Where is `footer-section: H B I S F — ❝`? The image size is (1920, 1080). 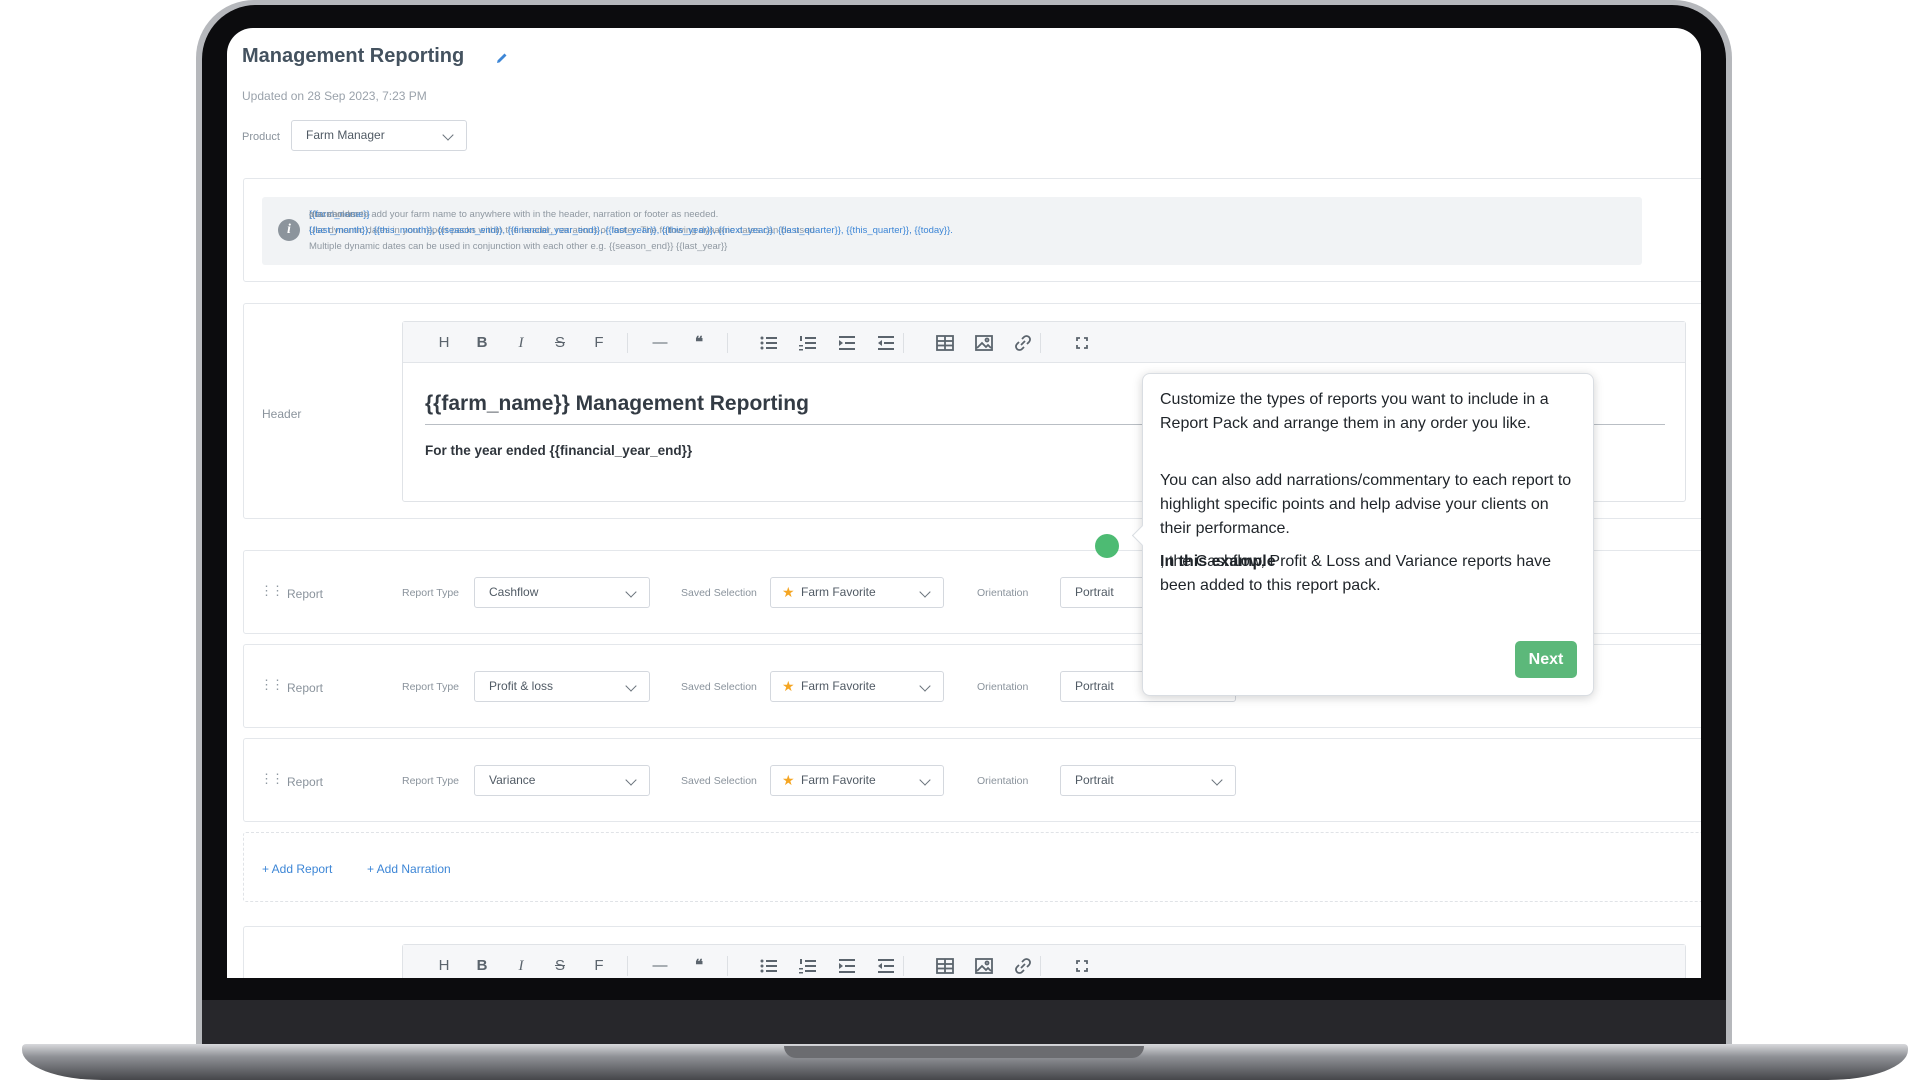 footer-section: H B I S F — ❝ is located at coordinates (972, 952).